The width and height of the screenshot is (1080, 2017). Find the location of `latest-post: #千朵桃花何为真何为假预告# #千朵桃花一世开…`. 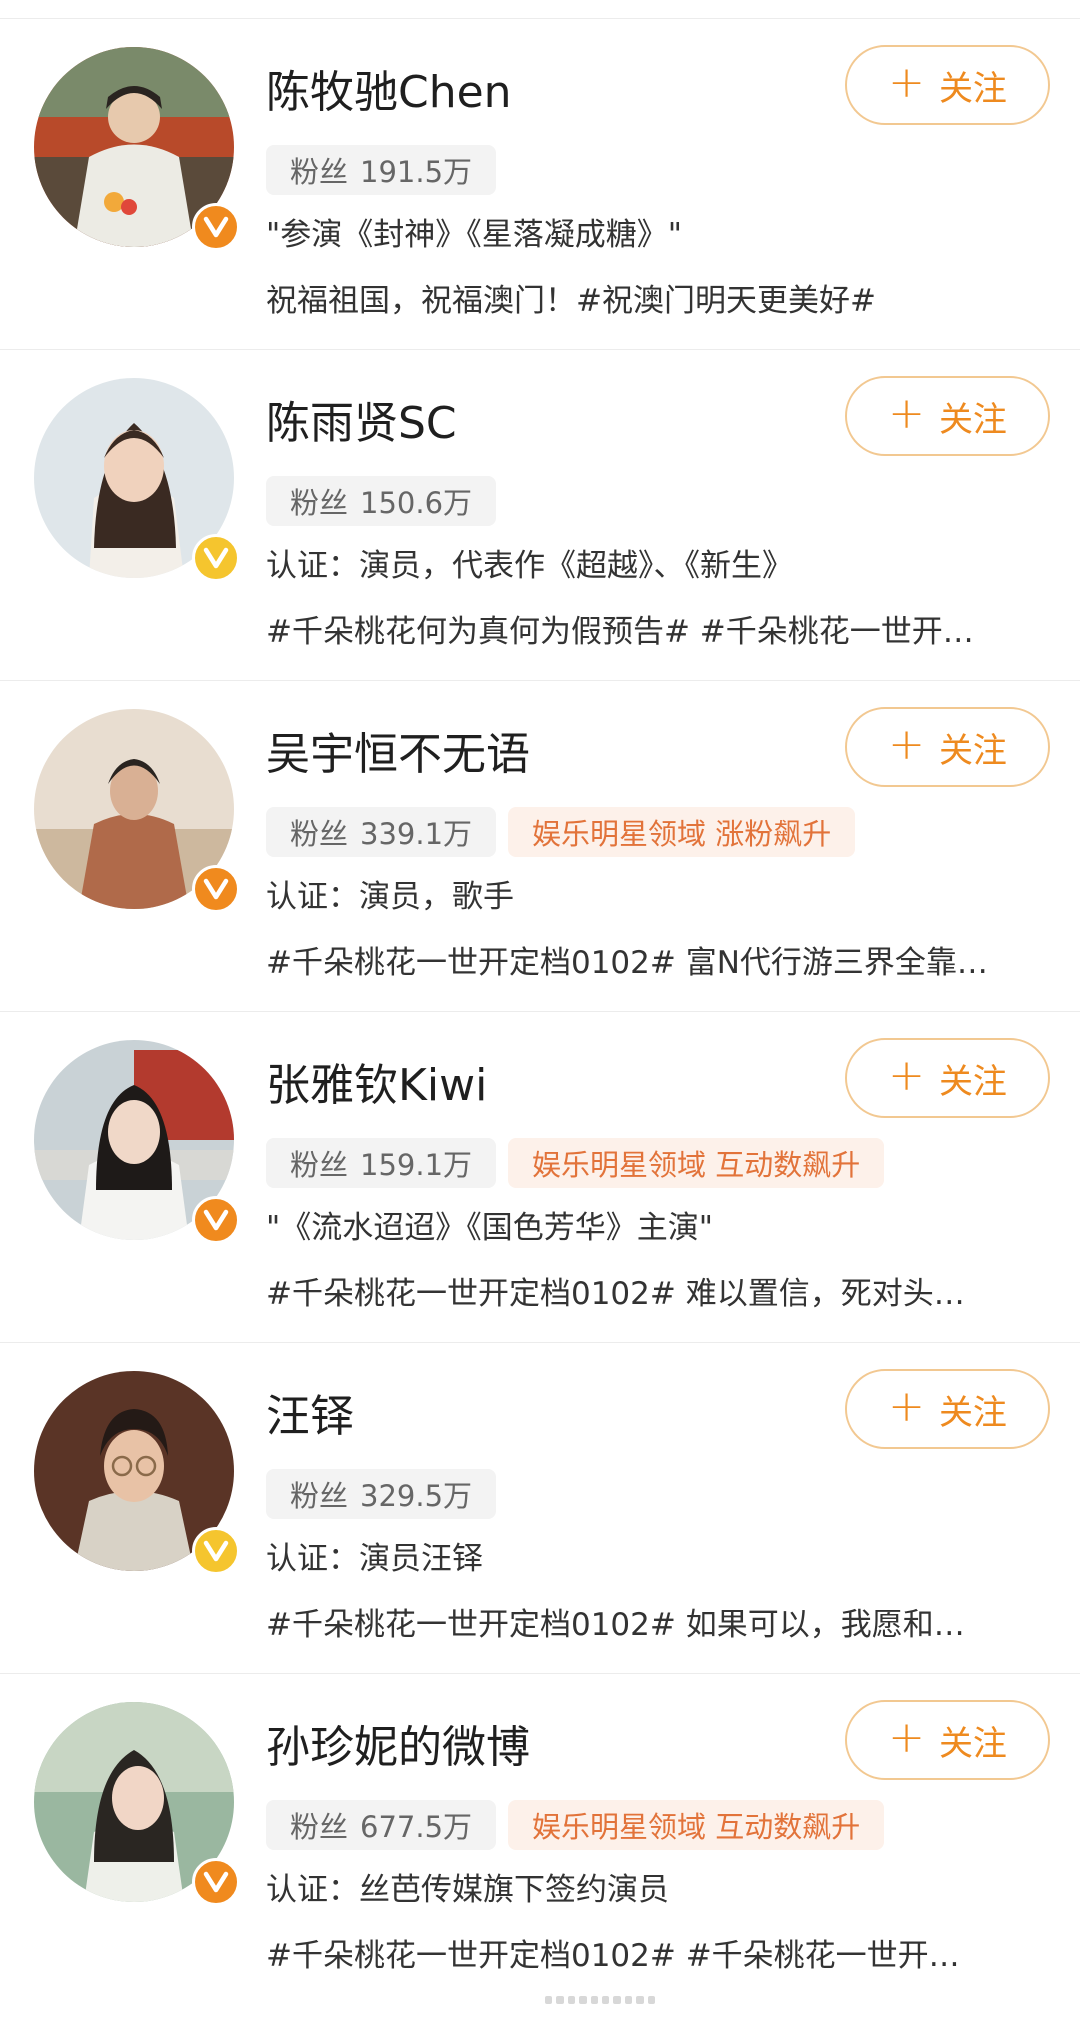

latest-post: #千朵桃花何为真何为假预告# #千朵桃花一世开… is located at coordinates (656, 632).